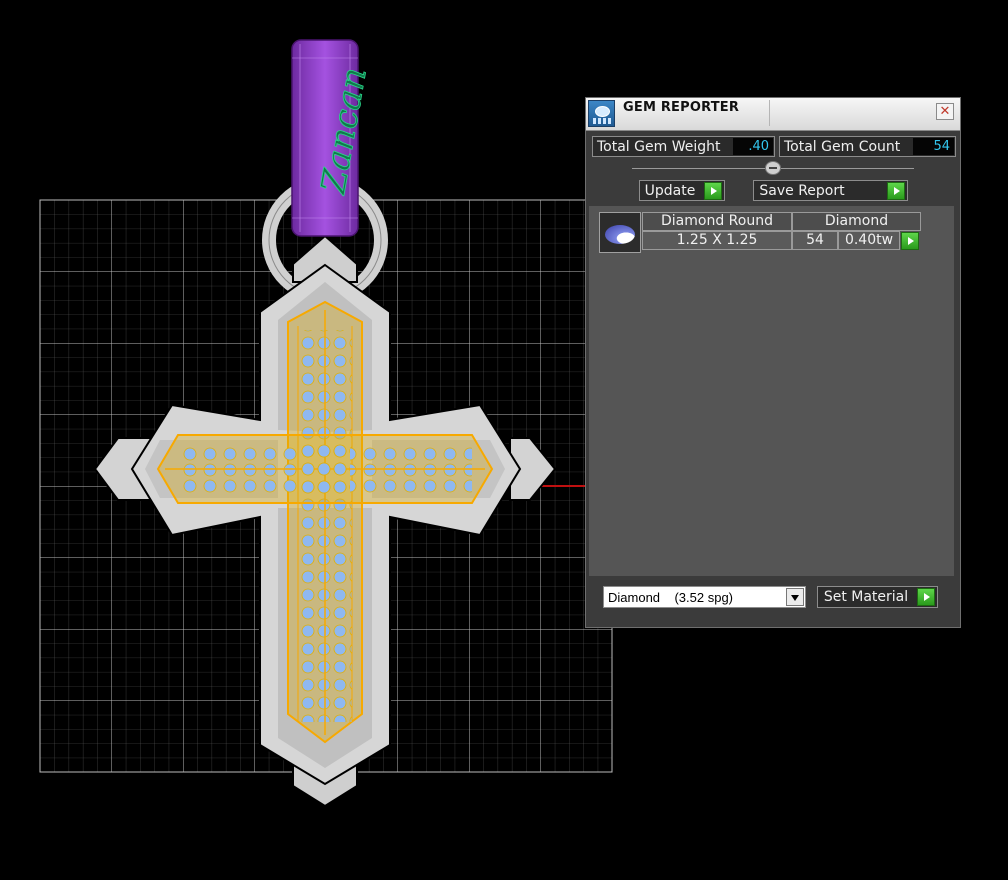  I want to click on set-material-button: Set Material, so click(877, 597).